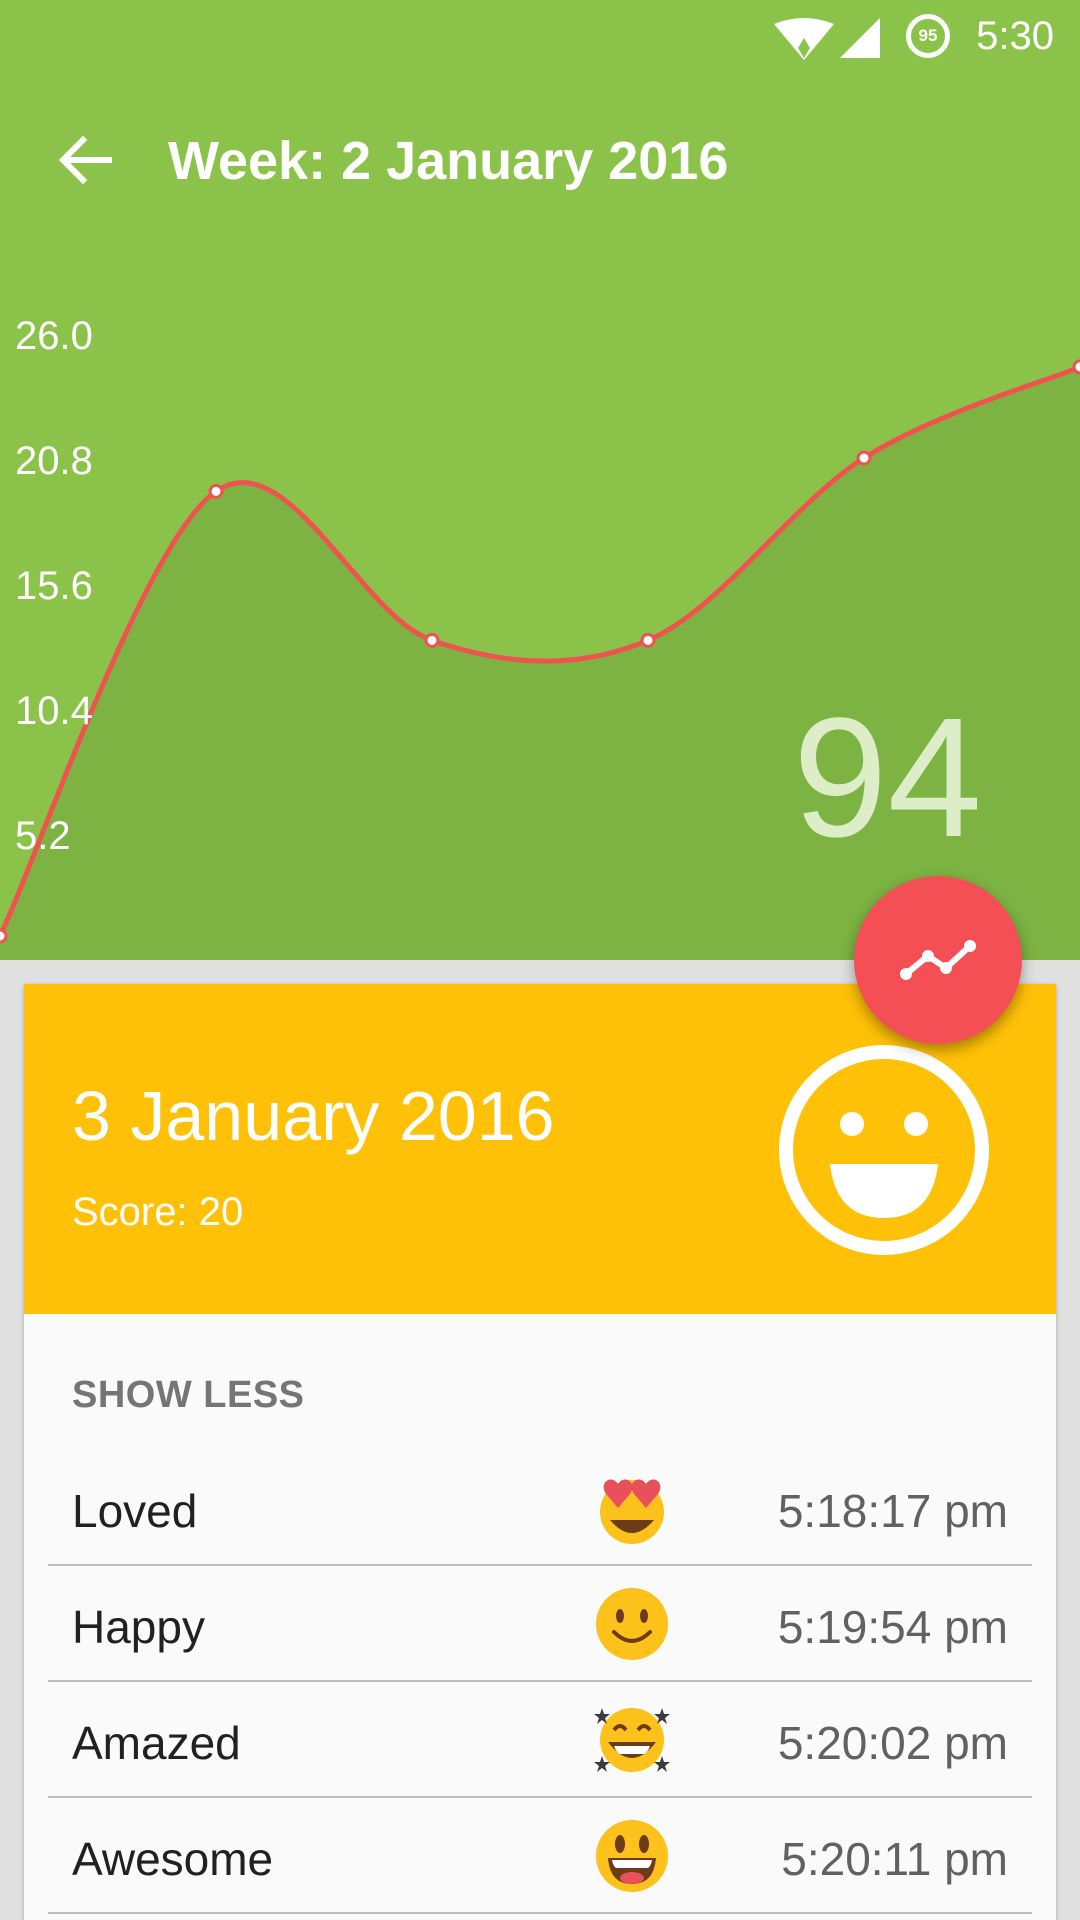  What do you see at coordinates (892, 1743) in the screenshot?
I see `entry-time: 5:20:02 pm` at bounding box center [892, 1743].